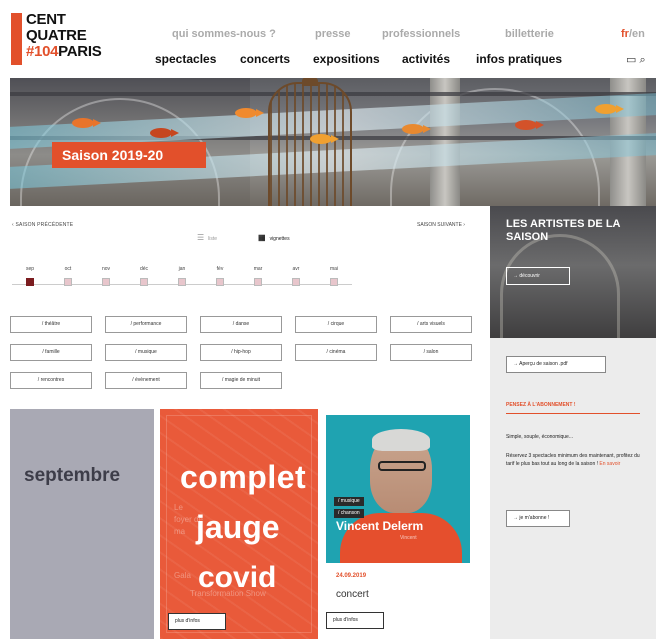 This screenshot has width=656, height=639. I want to click on filter-cinema: / cinéma, so click(336, 352).